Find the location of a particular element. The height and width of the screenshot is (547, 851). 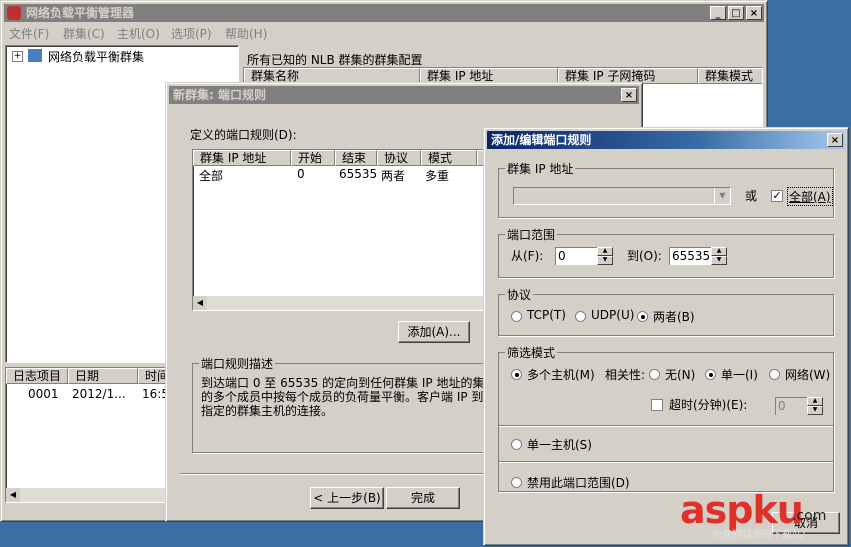

from-port-spinner: 0 ▲ ▼ is located at coordinates (584, 256).